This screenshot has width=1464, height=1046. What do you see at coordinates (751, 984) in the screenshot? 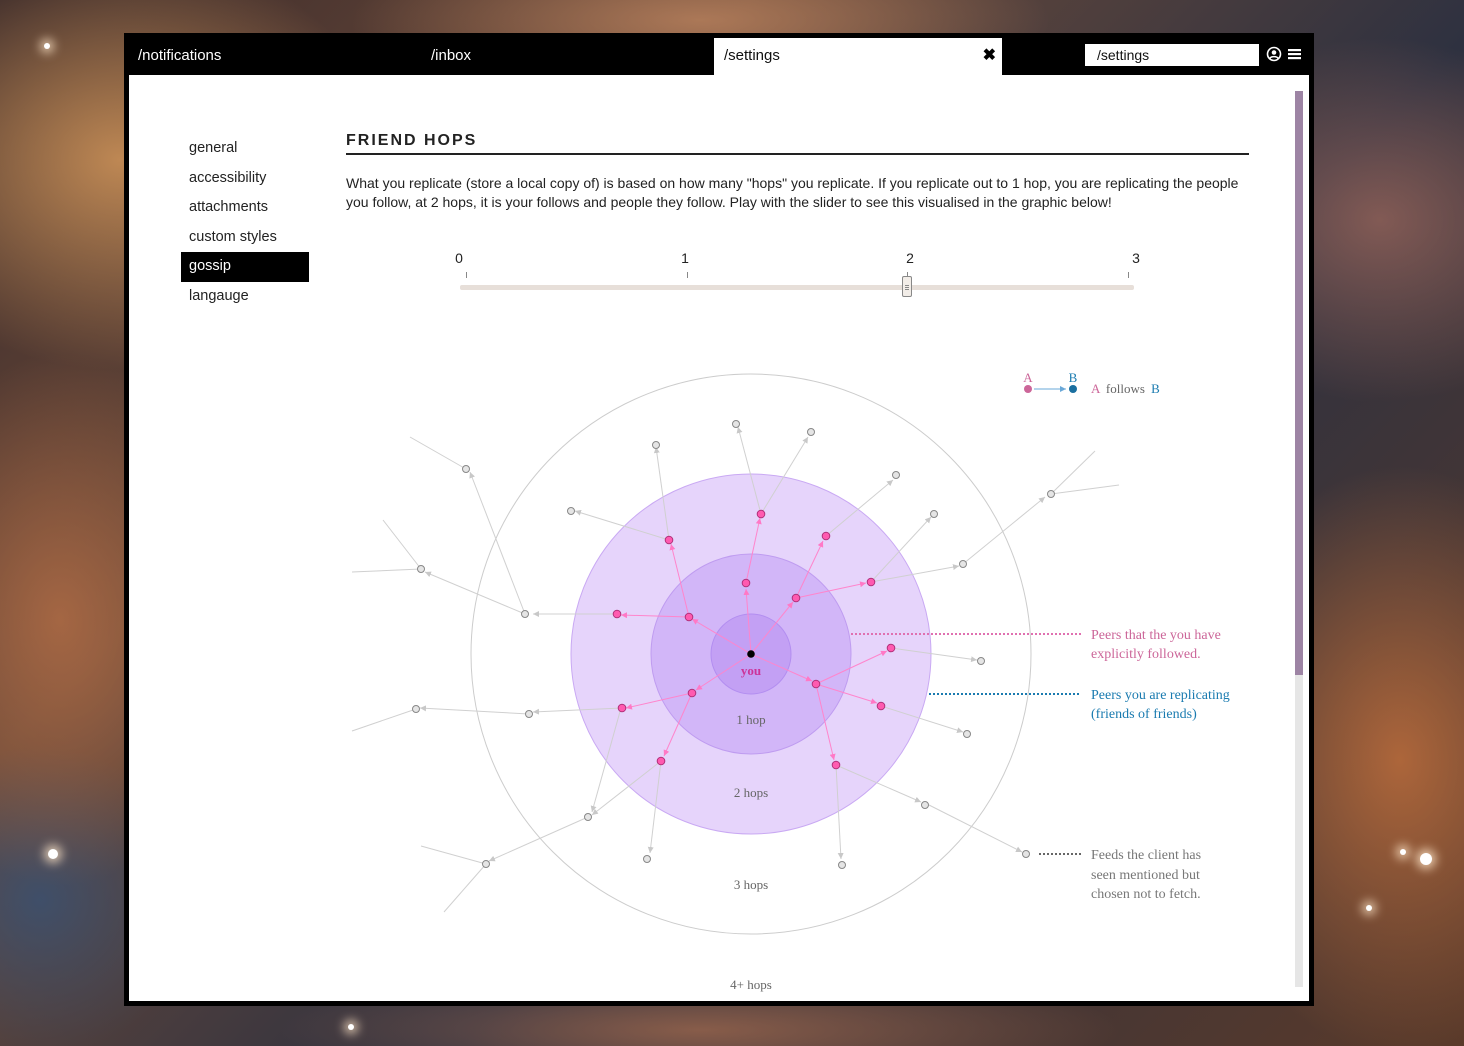
I see `ring-label-4-hops: 4+ hops` at bounding box center [751, 984].